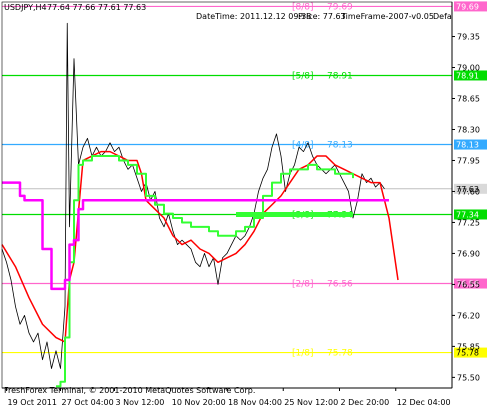 The width and height of the screenshot is (489, 415). Describe the element at coordinates (322, 16) in the screenshot. I see `header-price: Price: 77.63` at that location.